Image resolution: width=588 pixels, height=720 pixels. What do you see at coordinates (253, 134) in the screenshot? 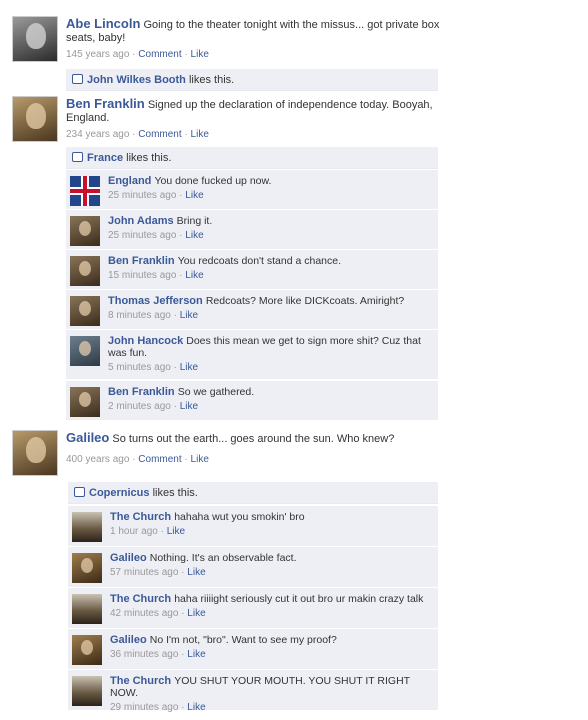
I see `post-meta: 234 years ago · Comment · Like` at bounding box center [253, 134].